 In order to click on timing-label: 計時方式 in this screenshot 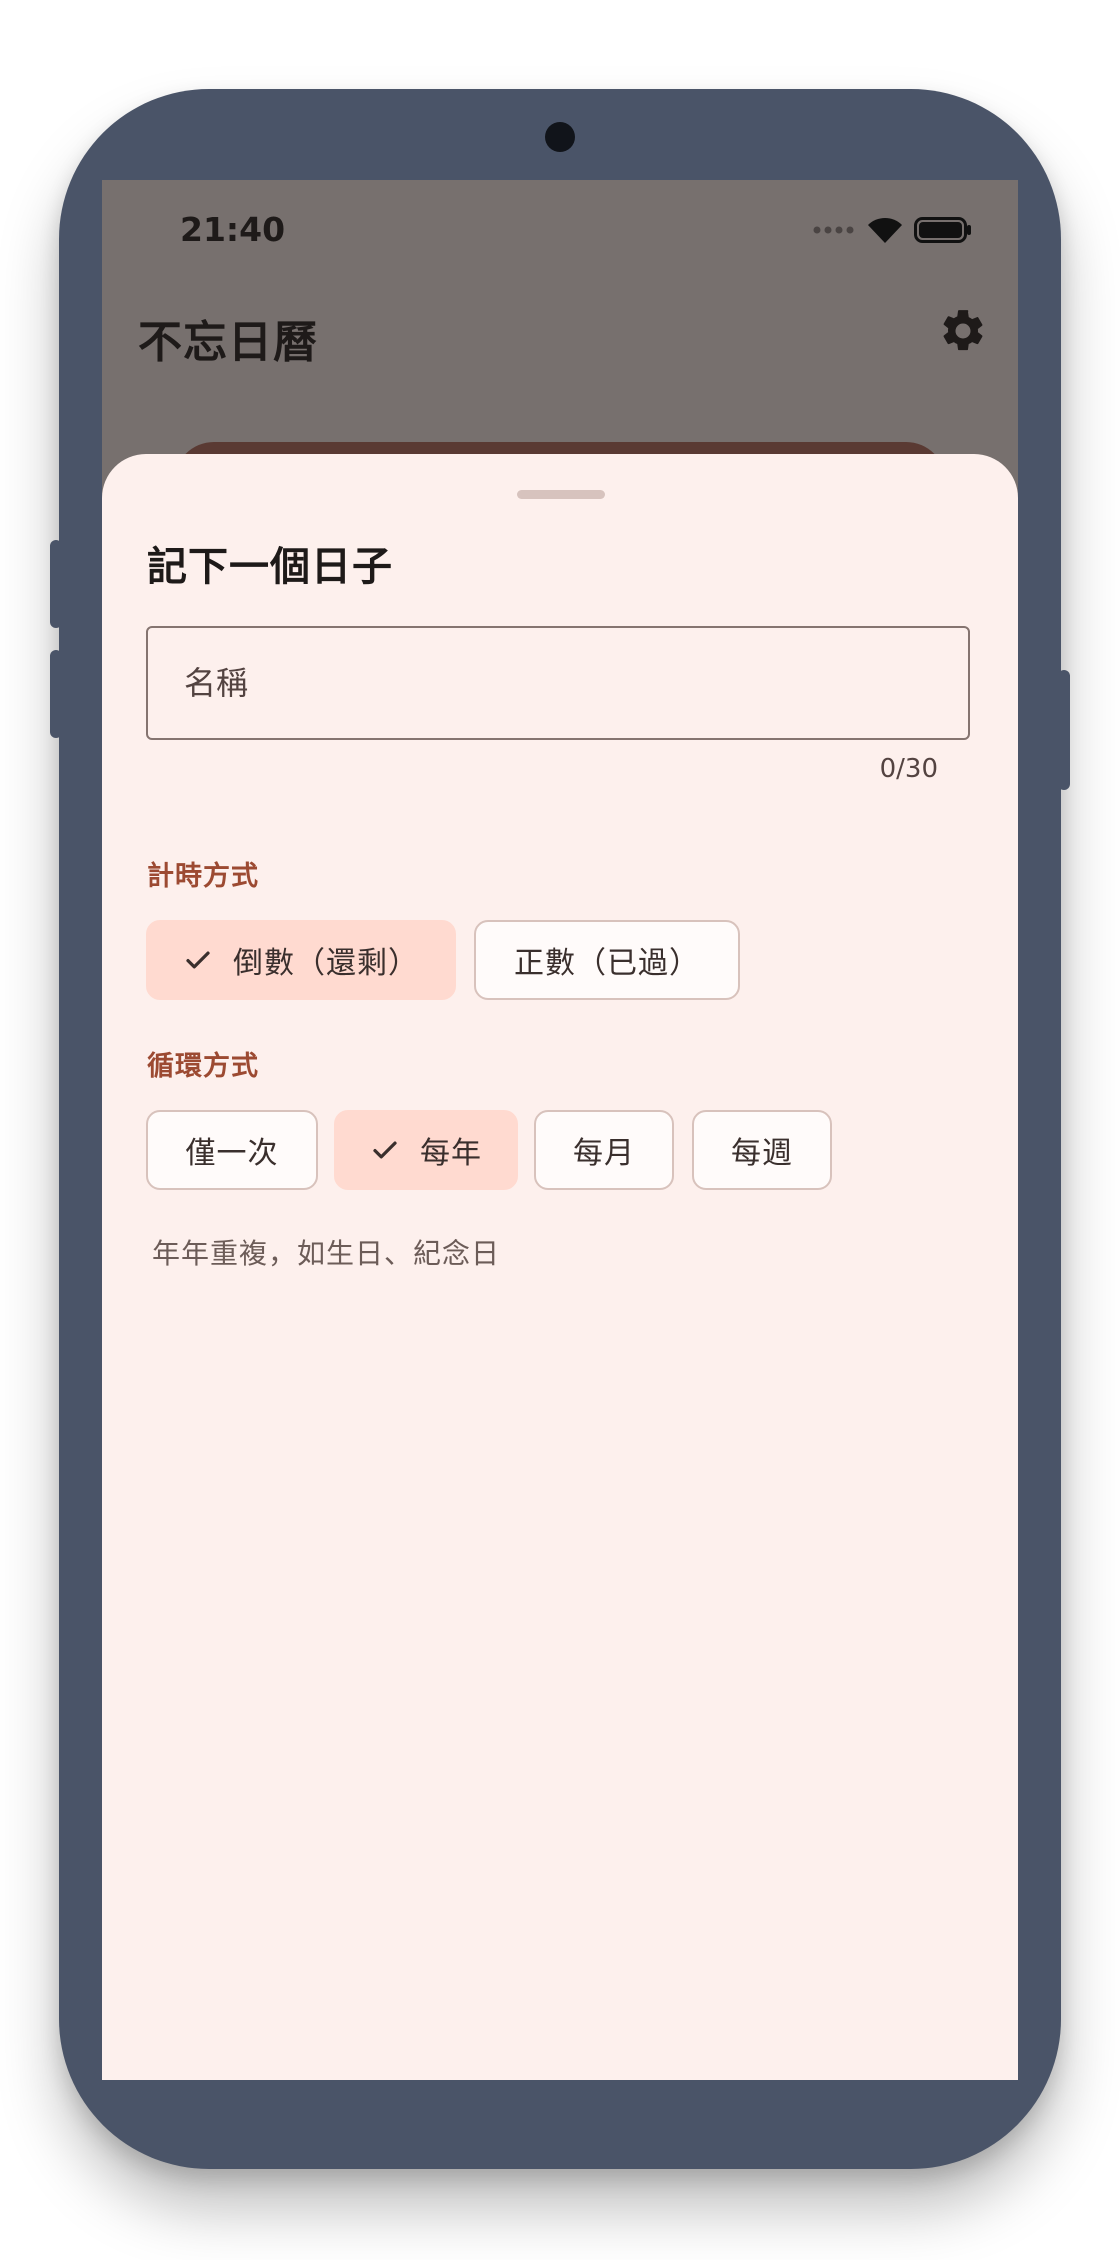, I will do `click(203, 876)`.